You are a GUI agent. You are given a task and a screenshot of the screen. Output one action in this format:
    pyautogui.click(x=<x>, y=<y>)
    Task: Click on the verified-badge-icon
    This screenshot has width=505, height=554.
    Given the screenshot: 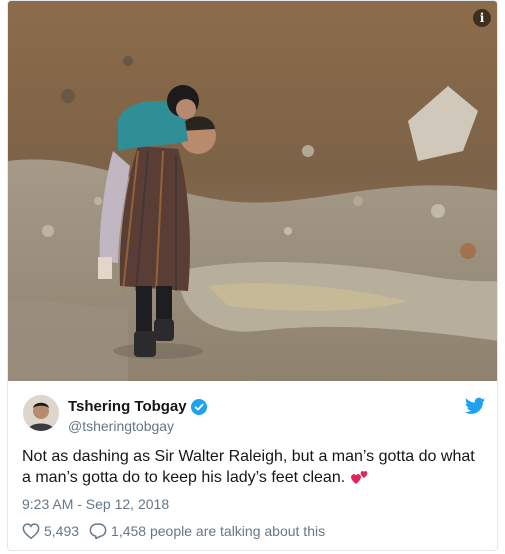 What is the action you would take?
    pyautogui.click(x=198, y=406)
    